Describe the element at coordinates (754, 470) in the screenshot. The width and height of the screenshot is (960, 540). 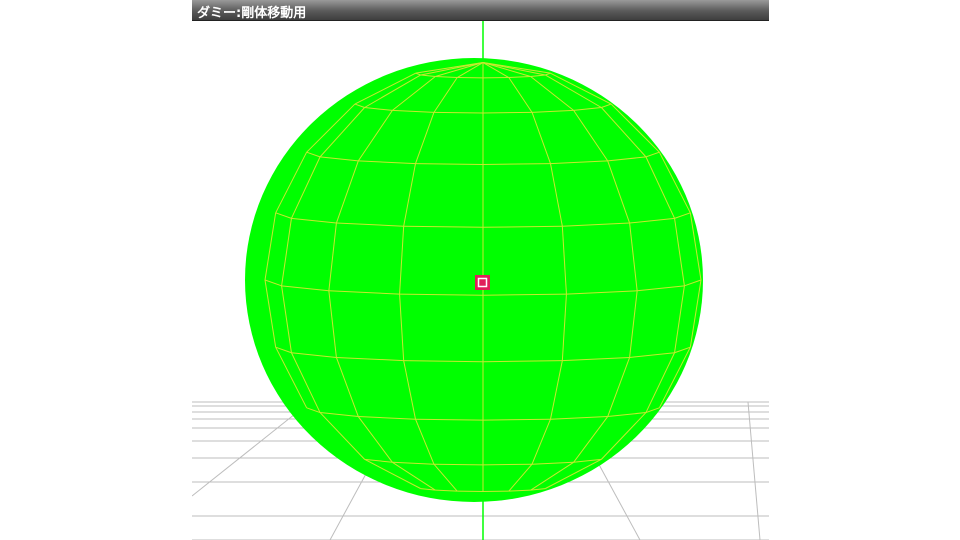
I see `grid-line` at that location.